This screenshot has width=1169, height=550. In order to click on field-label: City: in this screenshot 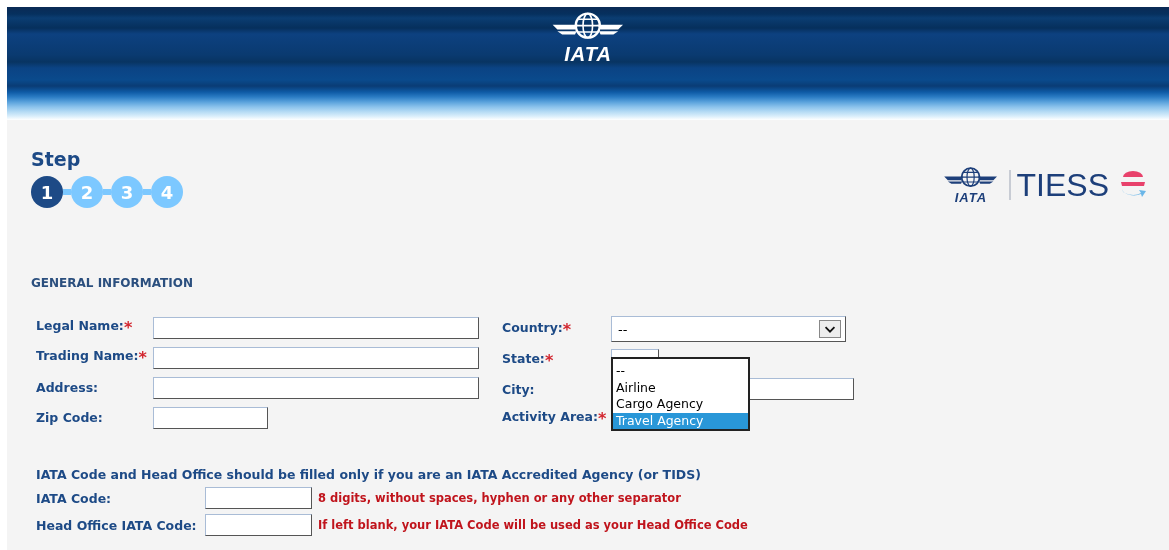, I will do `click(518, 389)`.